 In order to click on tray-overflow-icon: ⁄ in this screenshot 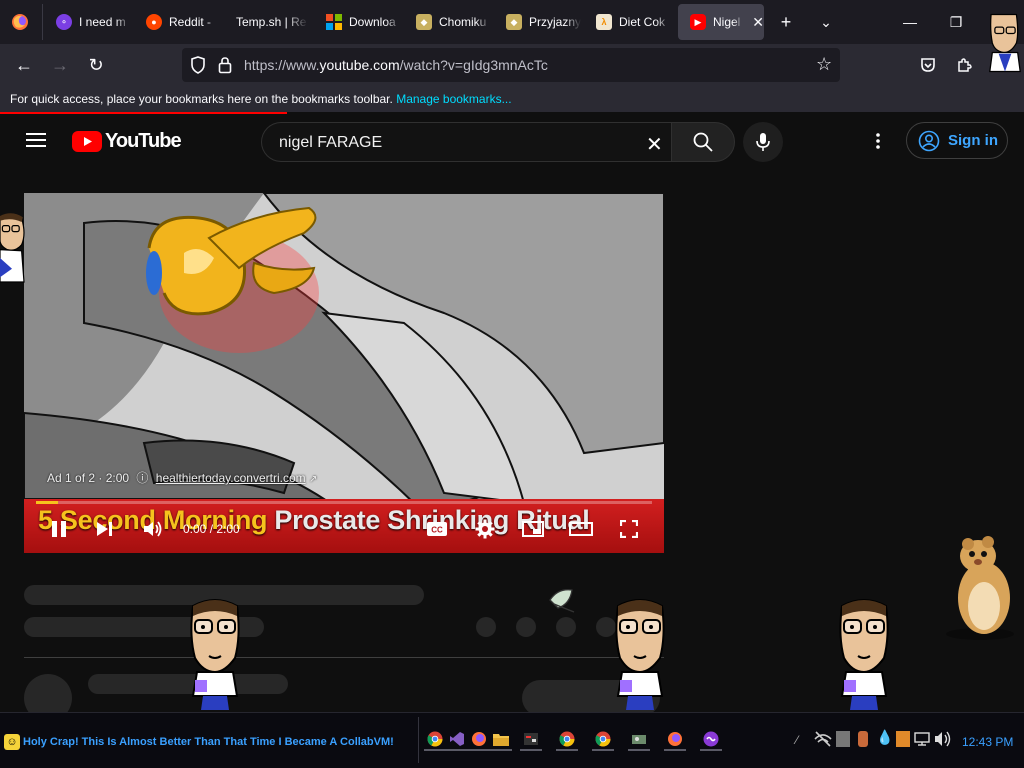, I will do `click(797, 740)`.